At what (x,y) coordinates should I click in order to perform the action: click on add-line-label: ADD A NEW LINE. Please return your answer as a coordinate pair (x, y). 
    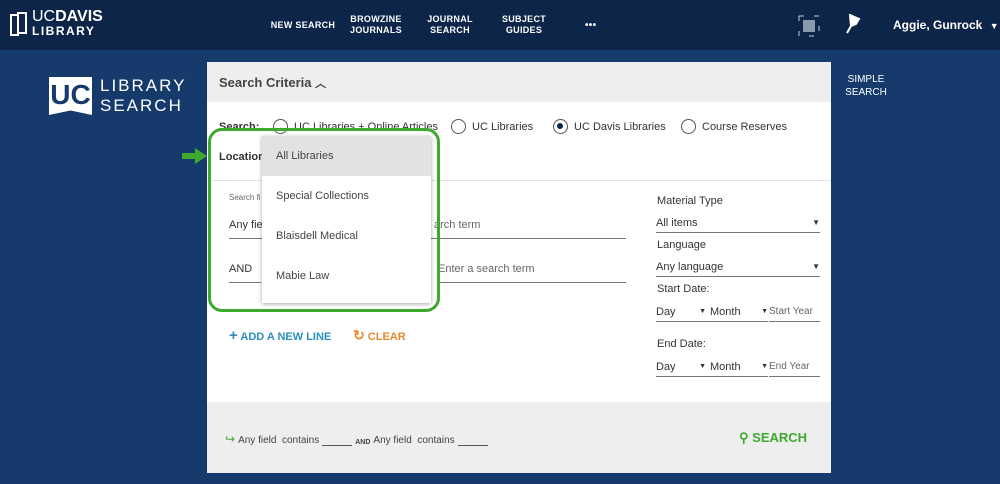
    Looking at the image, I should click on (286, 337).